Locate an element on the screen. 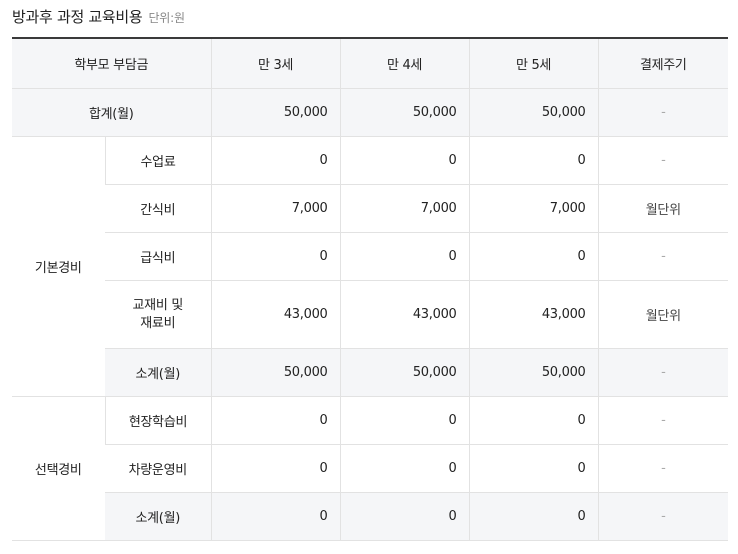 The image size is (738, 554). row-label-text: 교재비 및 재료비 is located at coordinates (158, 314).